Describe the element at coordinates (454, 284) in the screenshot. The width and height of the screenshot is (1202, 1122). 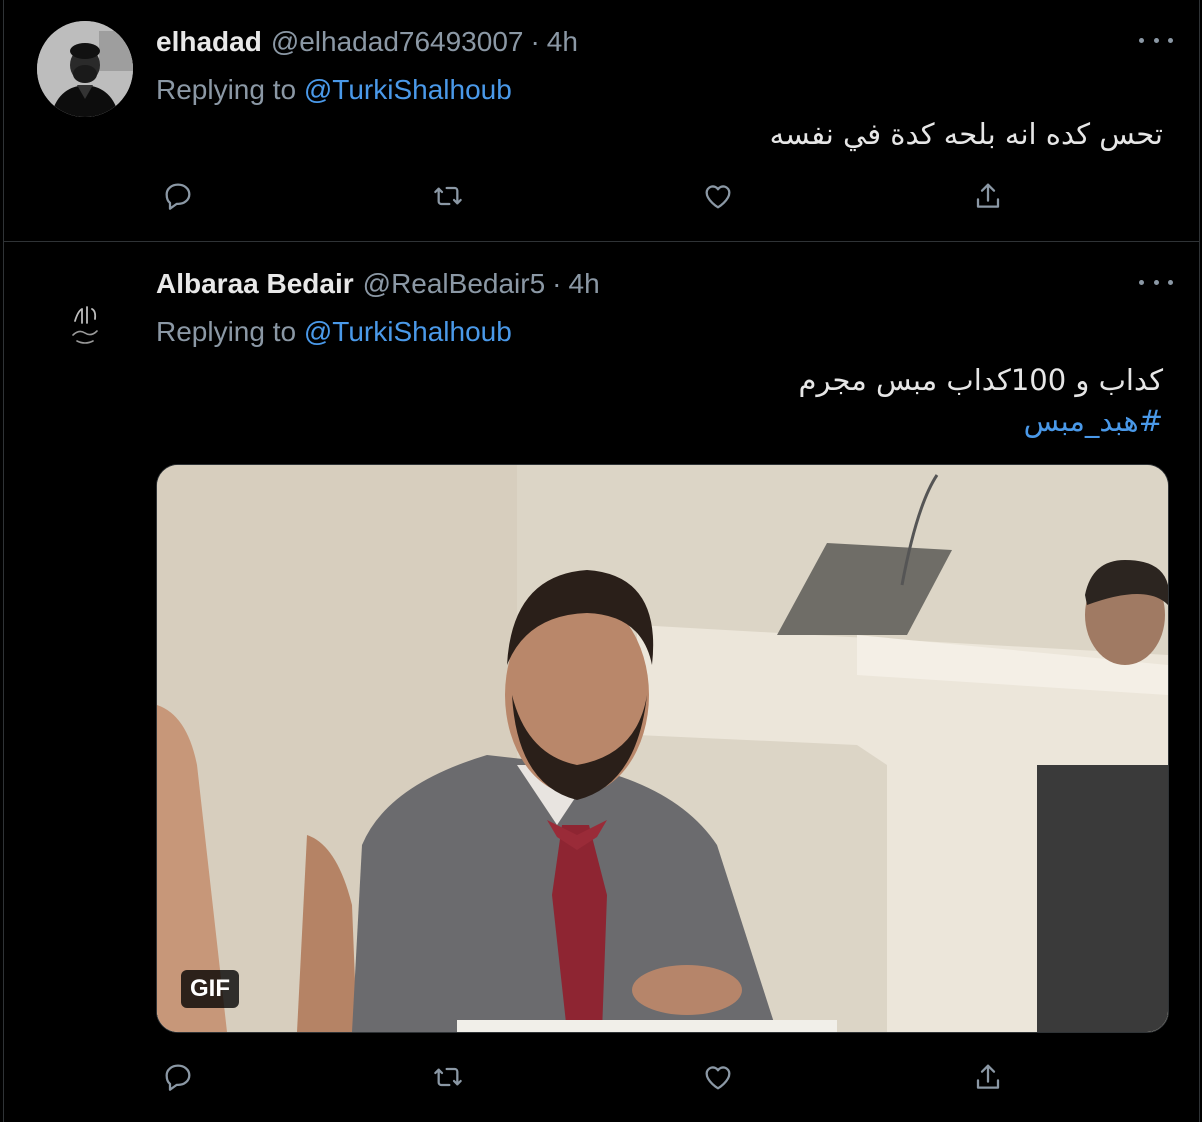
I see `author-handle: @RealBedair5` at that location.